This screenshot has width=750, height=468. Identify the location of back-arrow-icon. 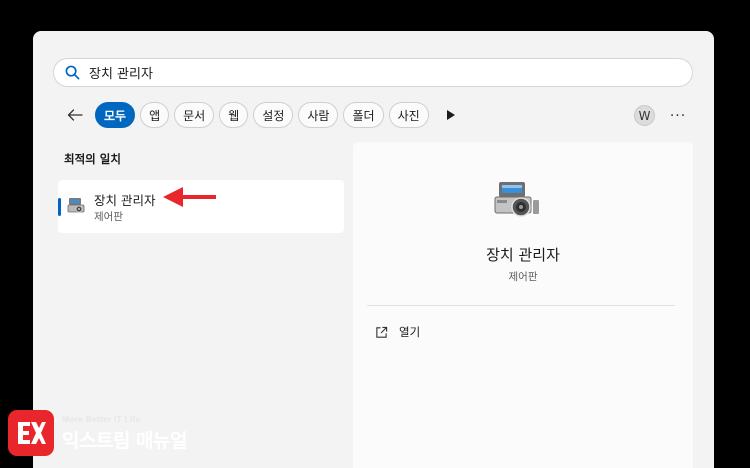
(75, 115).